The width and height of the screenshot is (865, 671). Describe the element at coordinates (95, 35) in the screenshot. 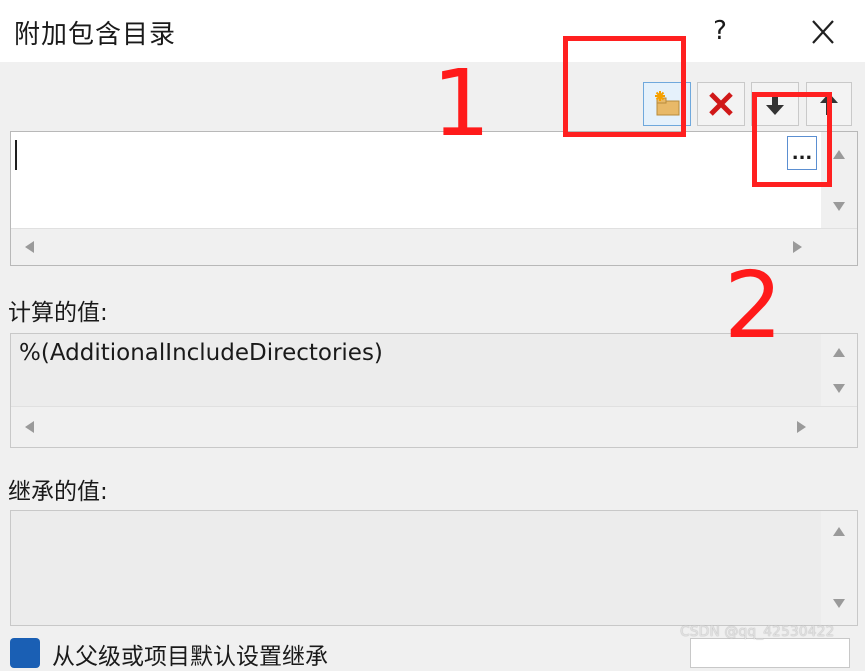

I see `dialog-title: 附加包含目录` at that location.